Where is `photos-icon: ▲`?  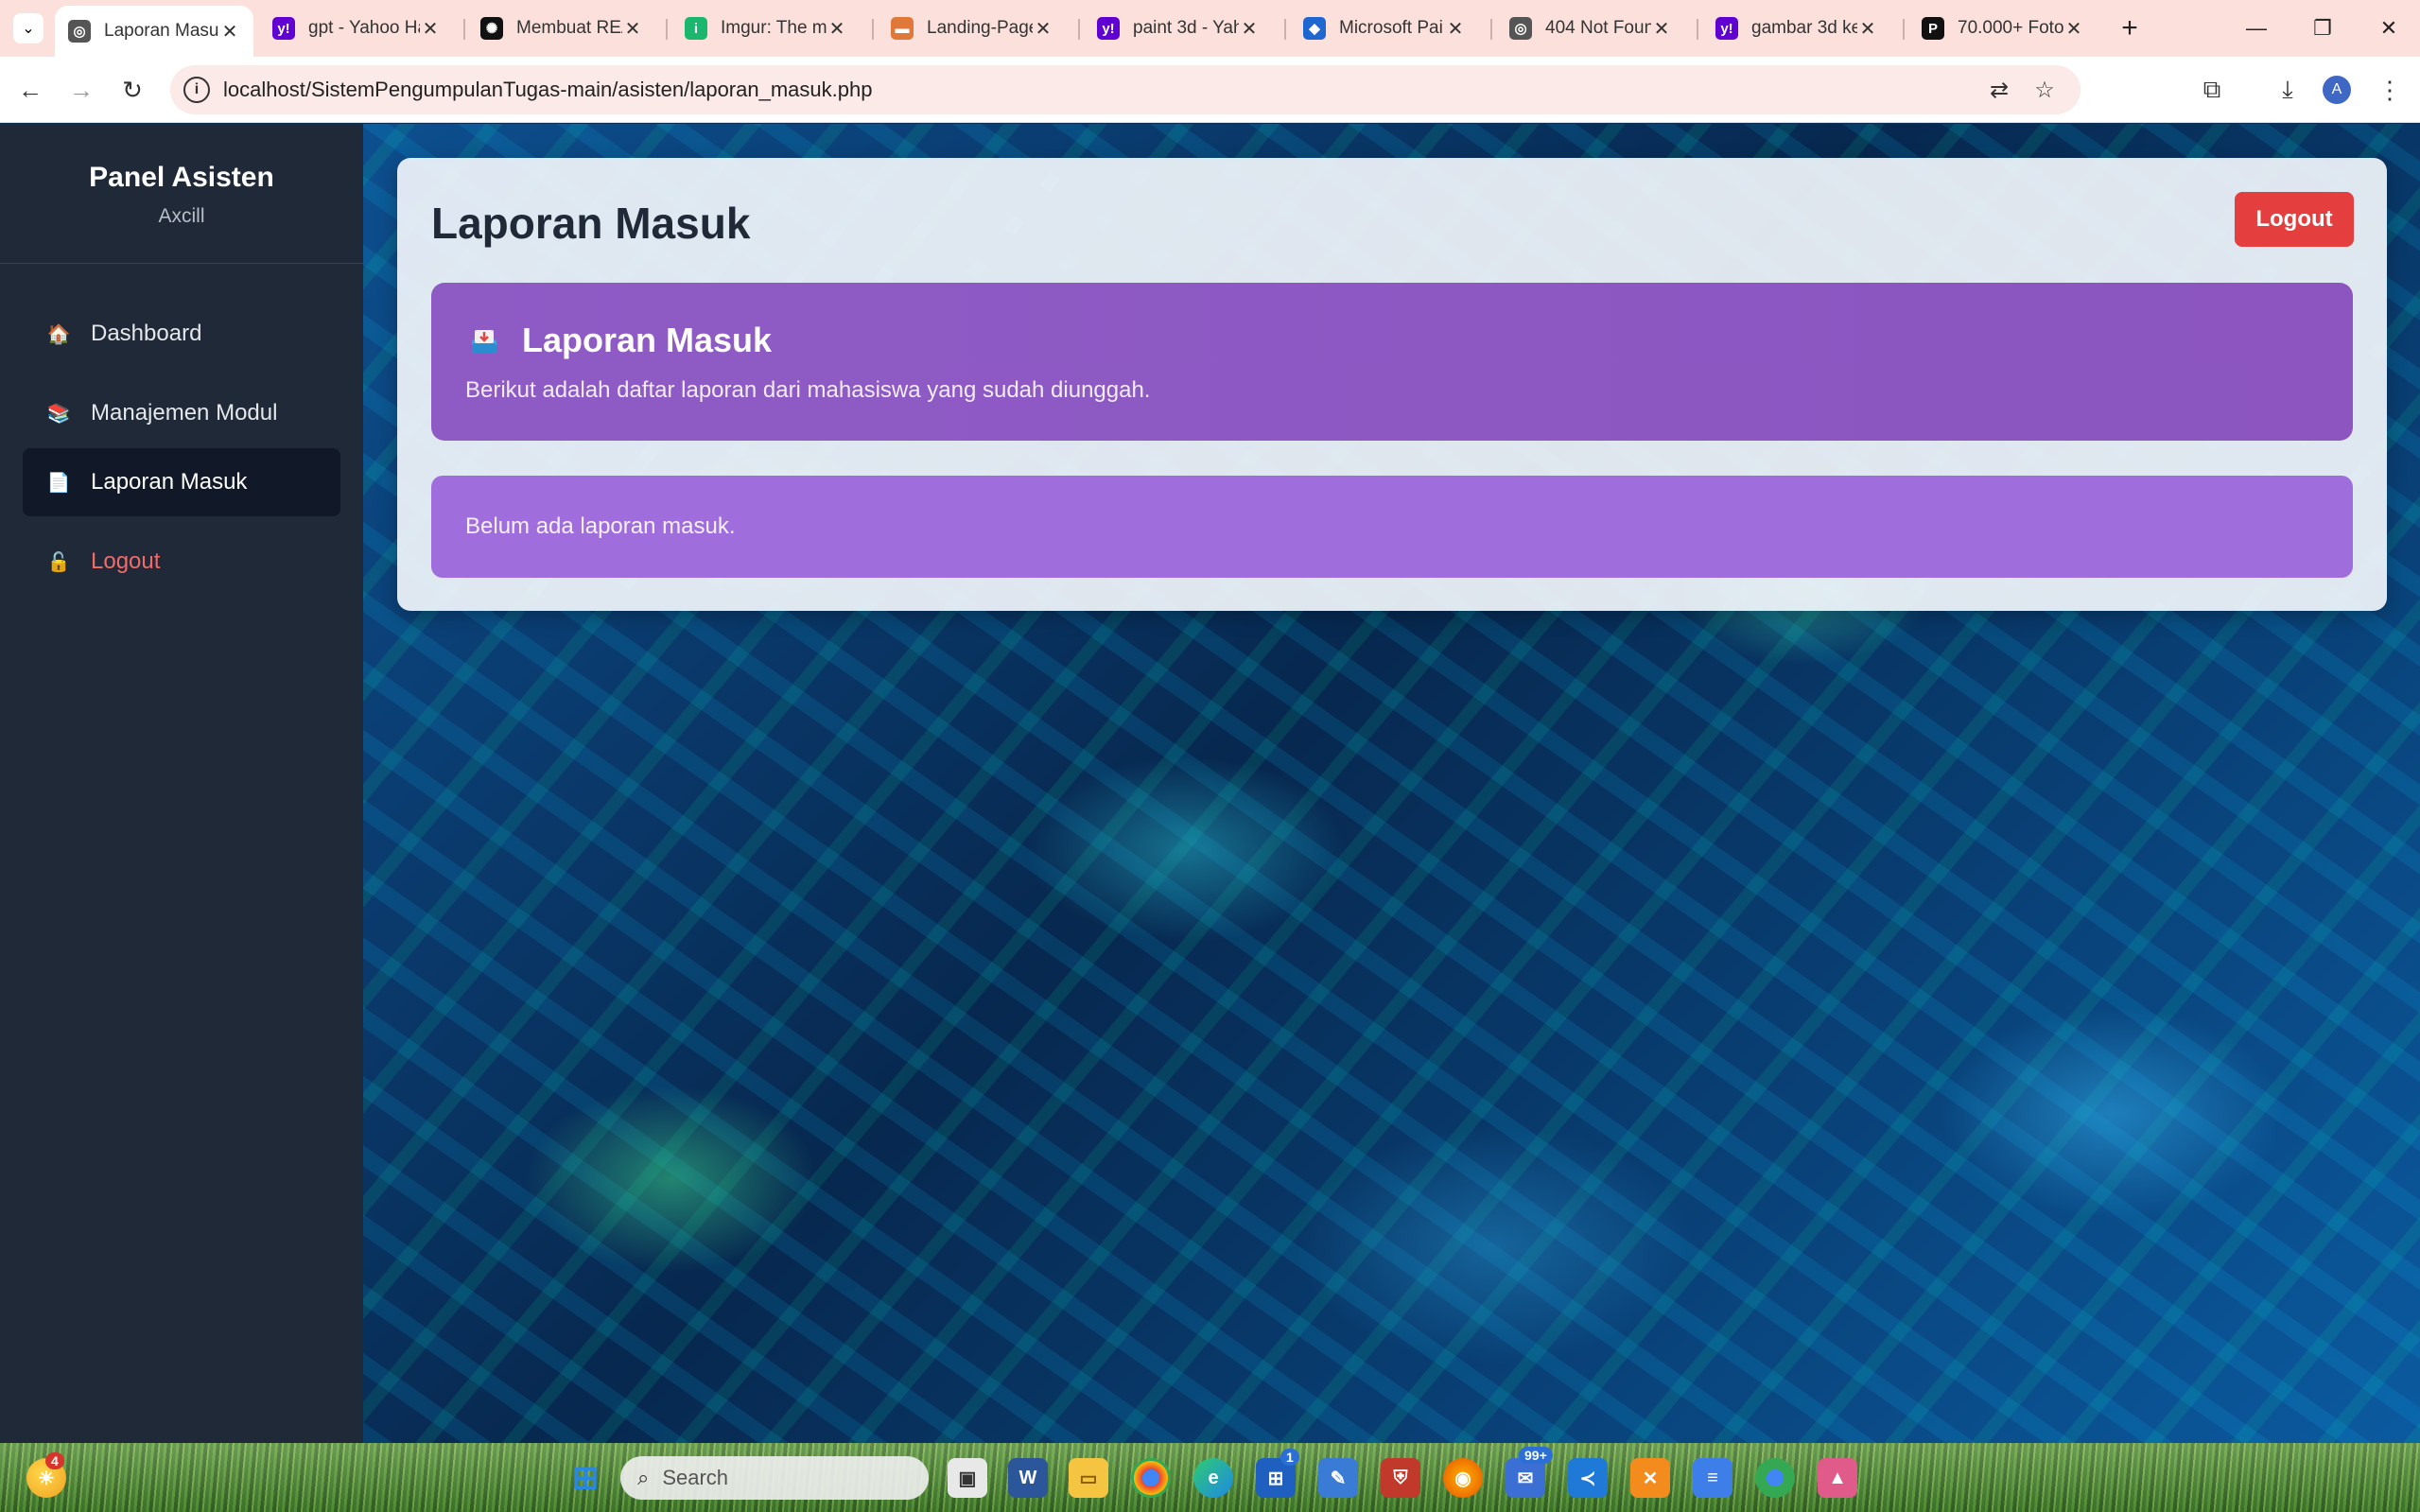 photos-icon: ▲ is located at coordinates (1837, 1478).